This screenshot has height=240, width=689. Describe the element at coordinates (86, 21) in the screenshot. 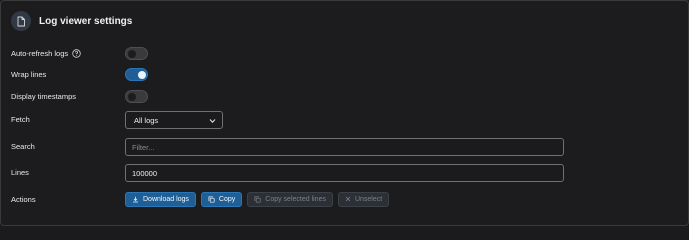

I see `page-title: Log viewer settings` at that location.